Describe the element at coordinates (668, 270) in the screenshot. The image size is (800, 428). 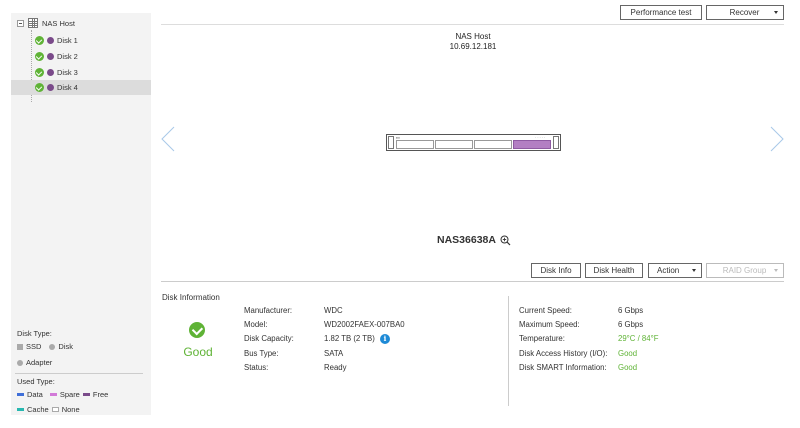
I see `action-label: Action` at that location.